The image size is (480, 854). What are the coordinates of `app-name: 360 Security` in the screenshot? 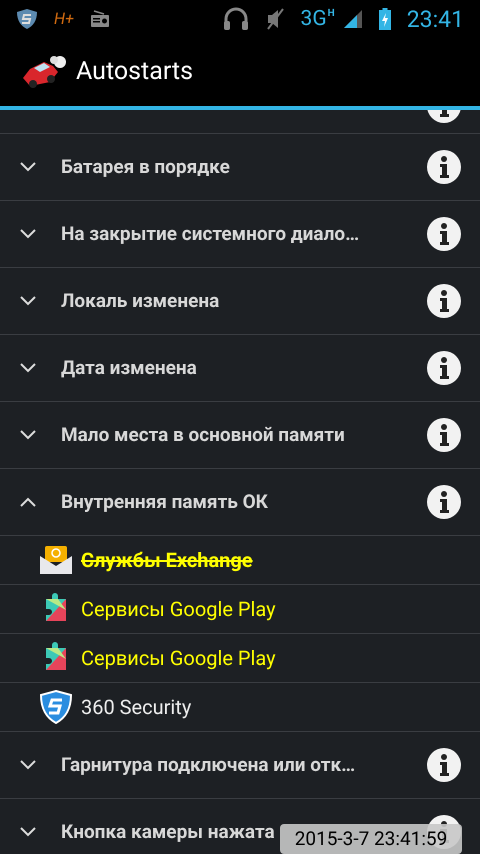 It's located at (136, 707).